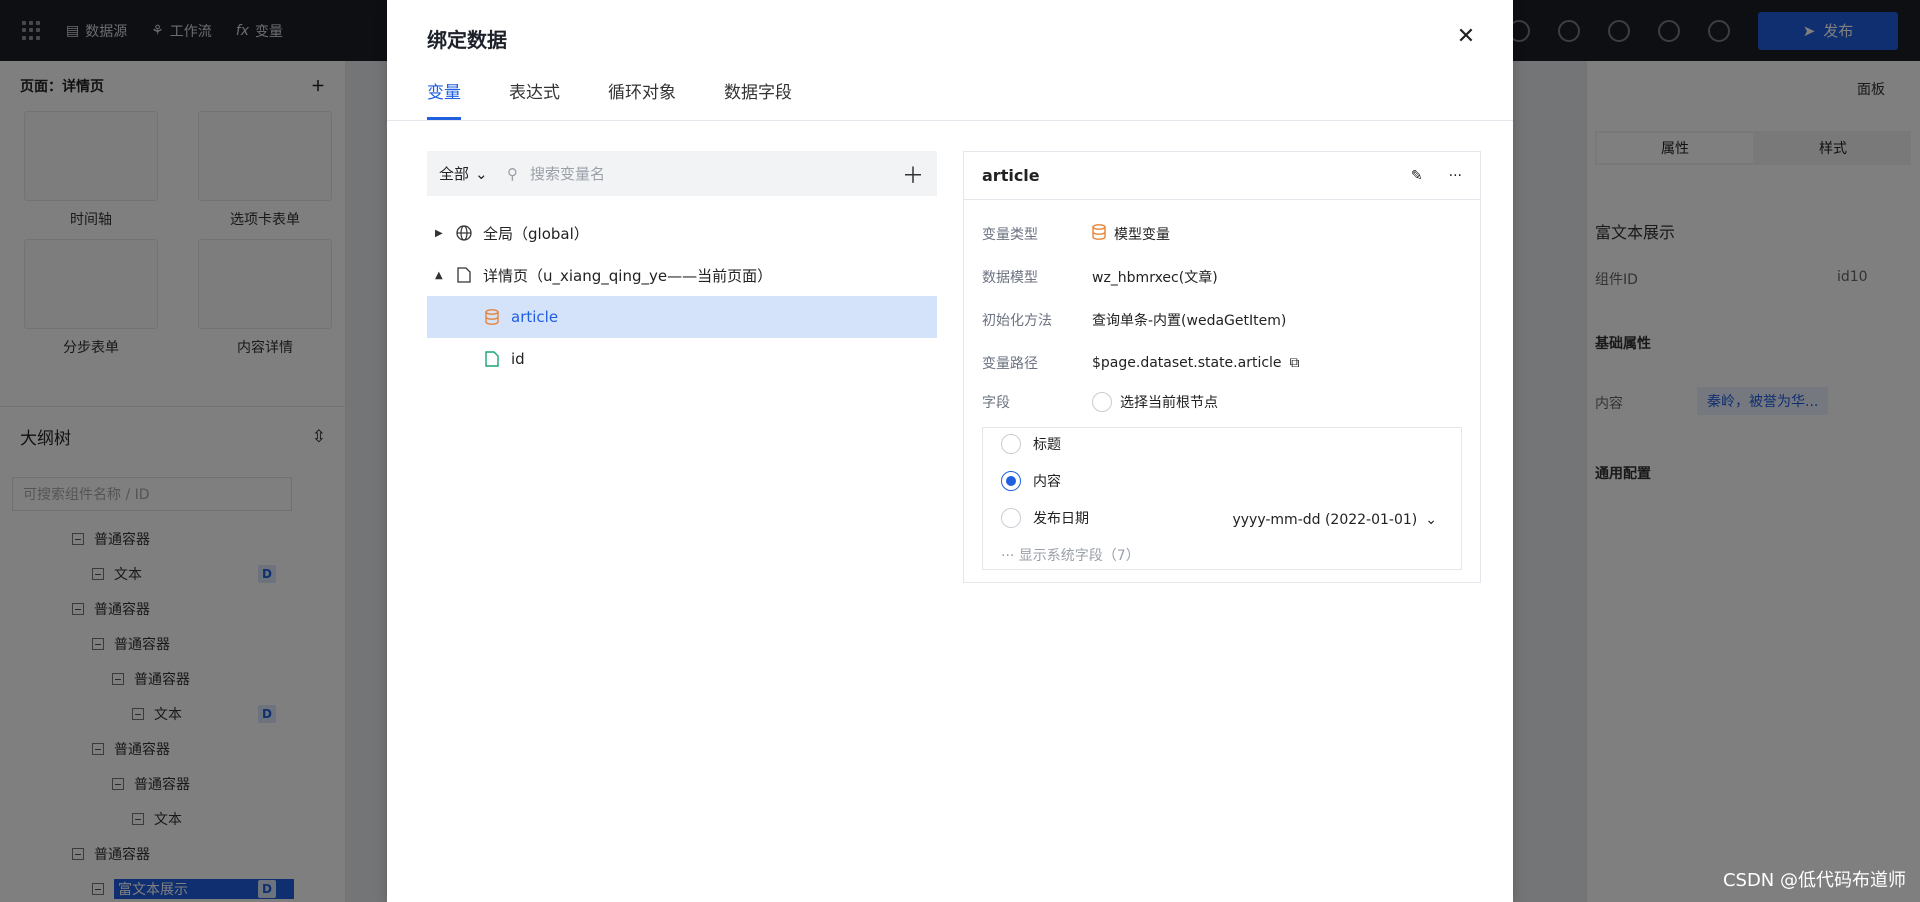 Image resolution: width=1920 pixels, height=902 pixels. I want to click on tree-node-label: 全局（global）, so click(536, 233).